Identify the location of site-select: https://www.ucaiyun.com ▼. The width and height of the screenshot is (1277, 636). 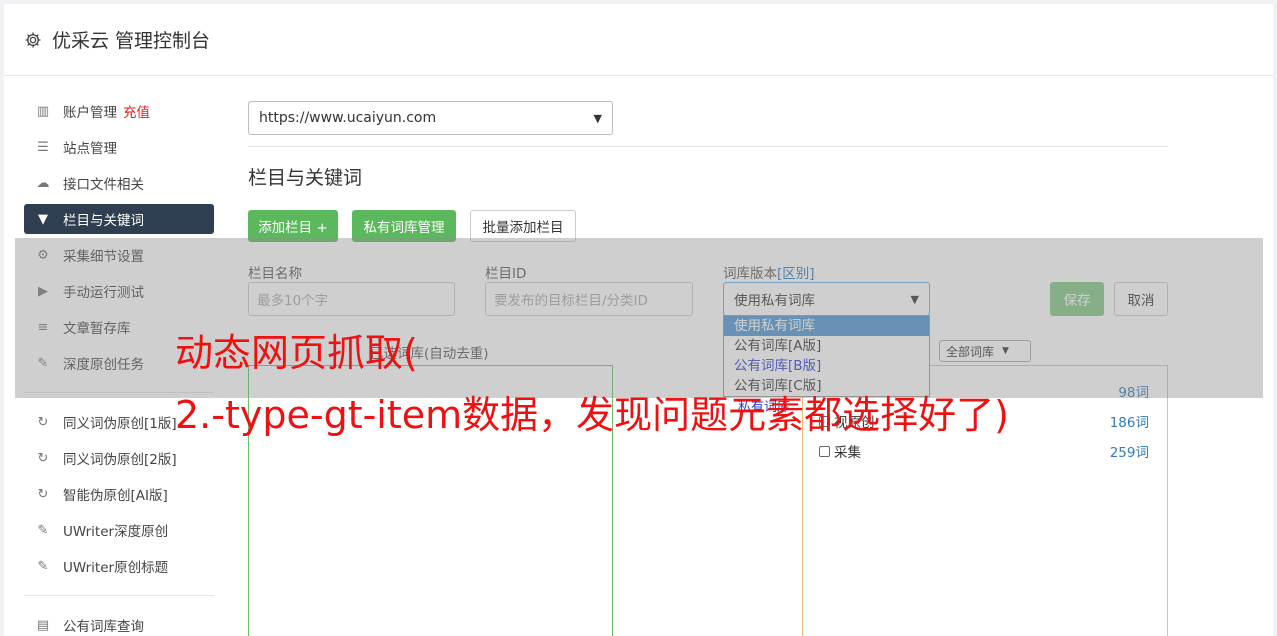
(430, 118).